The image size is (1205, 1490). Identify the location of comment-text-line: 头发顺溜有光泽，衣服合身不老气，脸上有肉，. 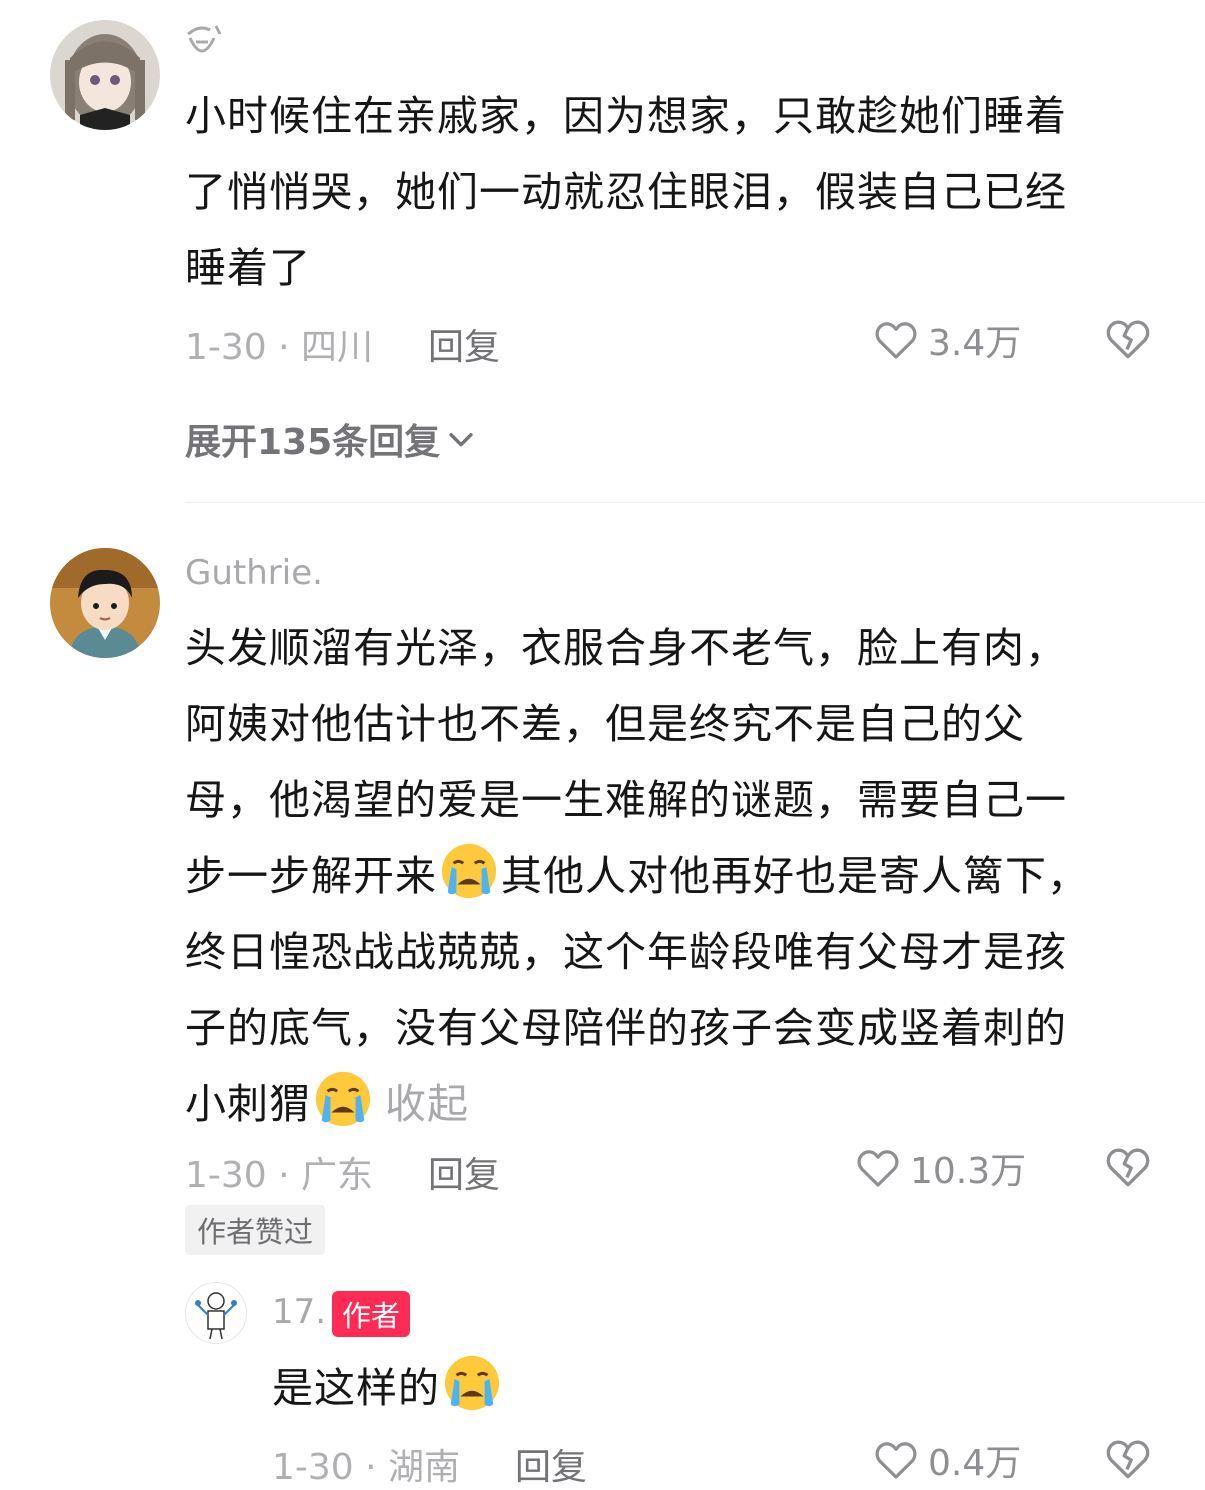
(626, 648).